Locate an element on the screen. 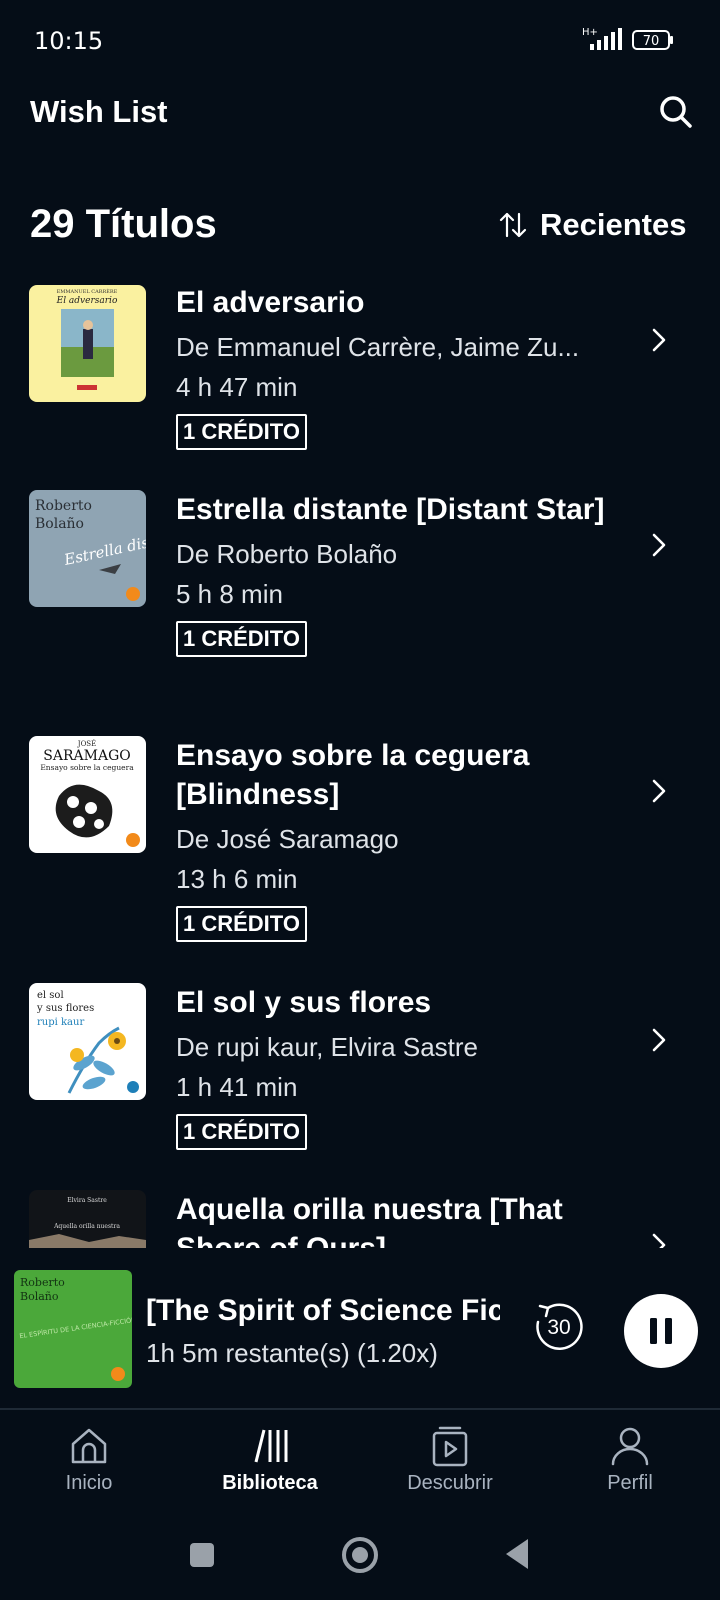 This screenshot has height=1600, width=720. nav-label: Inicio is located at coordinates (89, 1483).